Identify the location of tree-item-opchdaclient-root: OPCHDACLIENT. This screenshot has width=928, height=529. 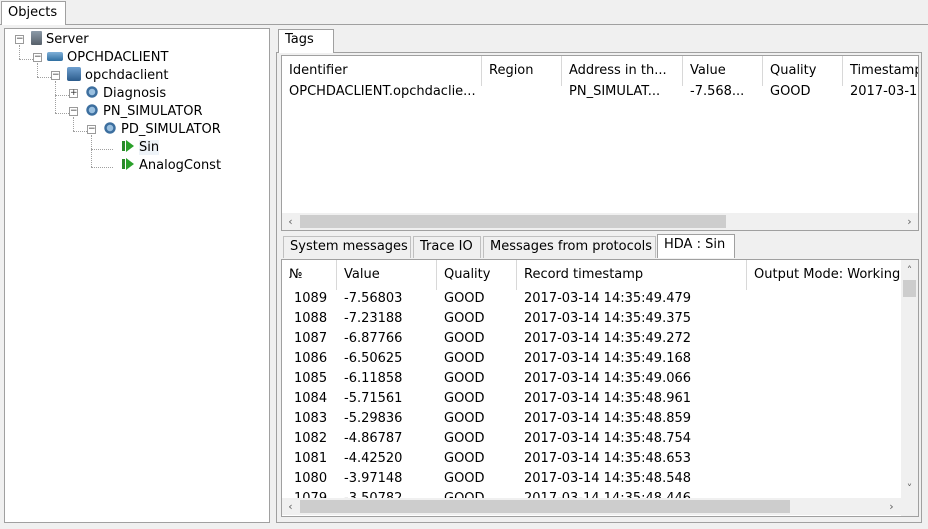
(107, 58).